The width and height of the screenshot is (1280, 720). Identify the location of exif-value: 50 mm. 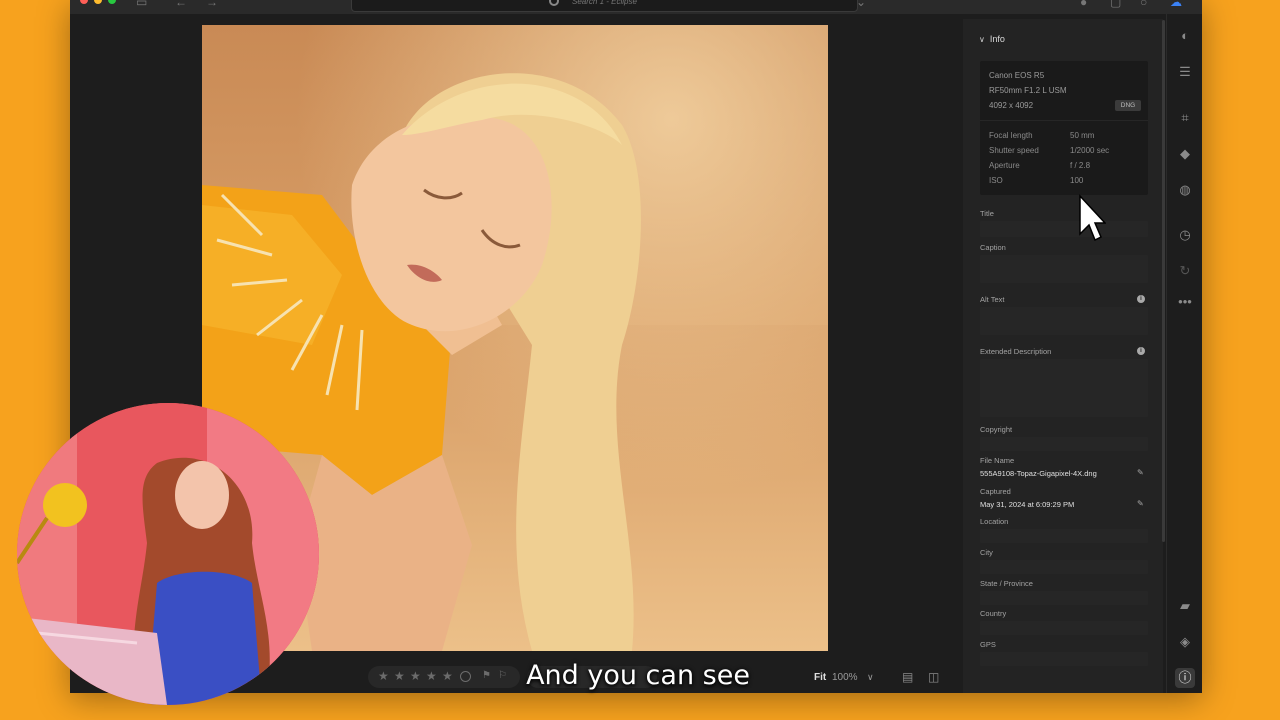
(1082, 135).